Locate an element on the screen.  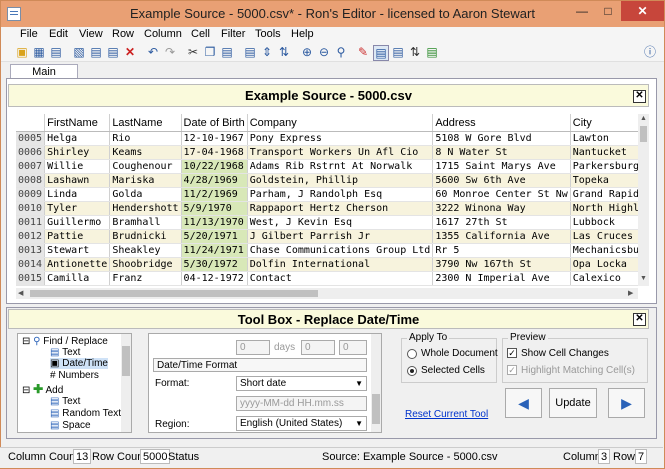
row-number: 0005 is located at coordinates (31, 138).